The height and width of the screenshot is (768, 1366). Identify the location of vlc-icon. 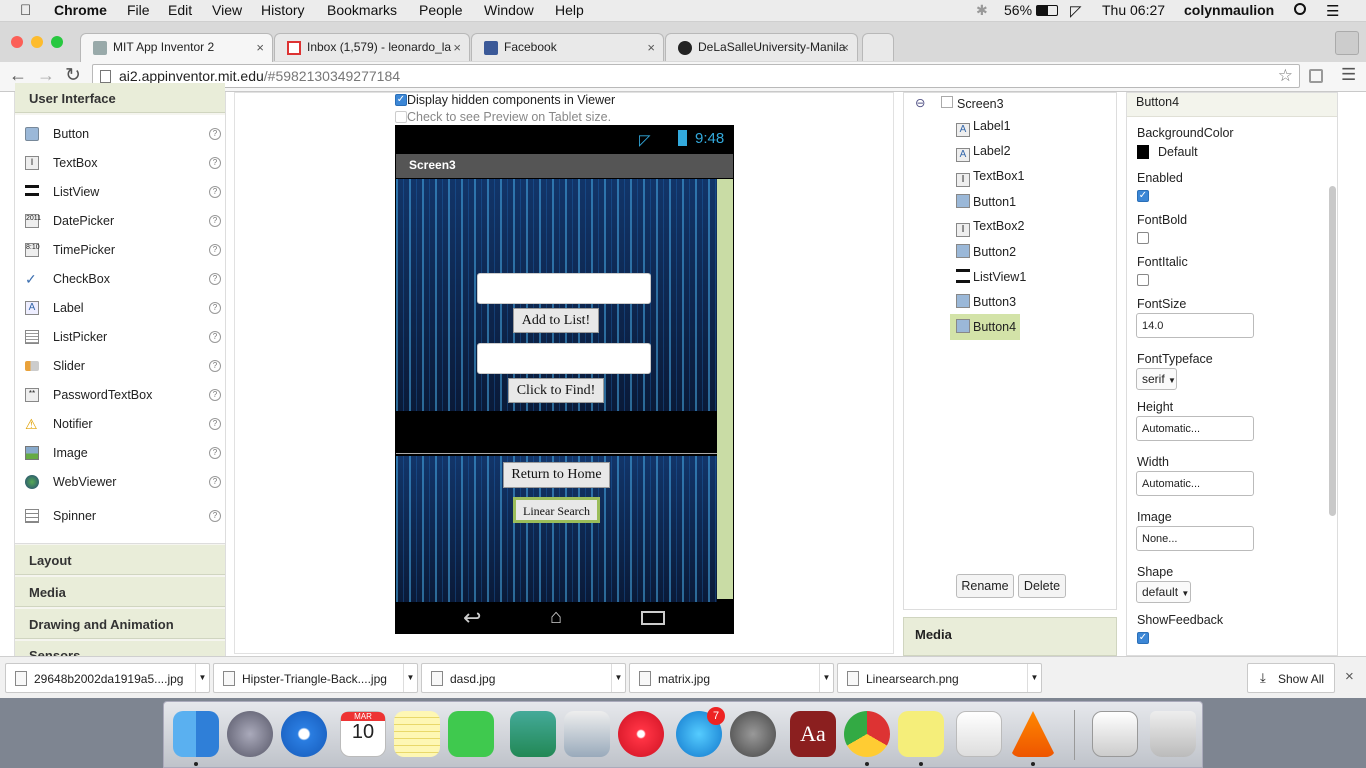
(1033, 734).